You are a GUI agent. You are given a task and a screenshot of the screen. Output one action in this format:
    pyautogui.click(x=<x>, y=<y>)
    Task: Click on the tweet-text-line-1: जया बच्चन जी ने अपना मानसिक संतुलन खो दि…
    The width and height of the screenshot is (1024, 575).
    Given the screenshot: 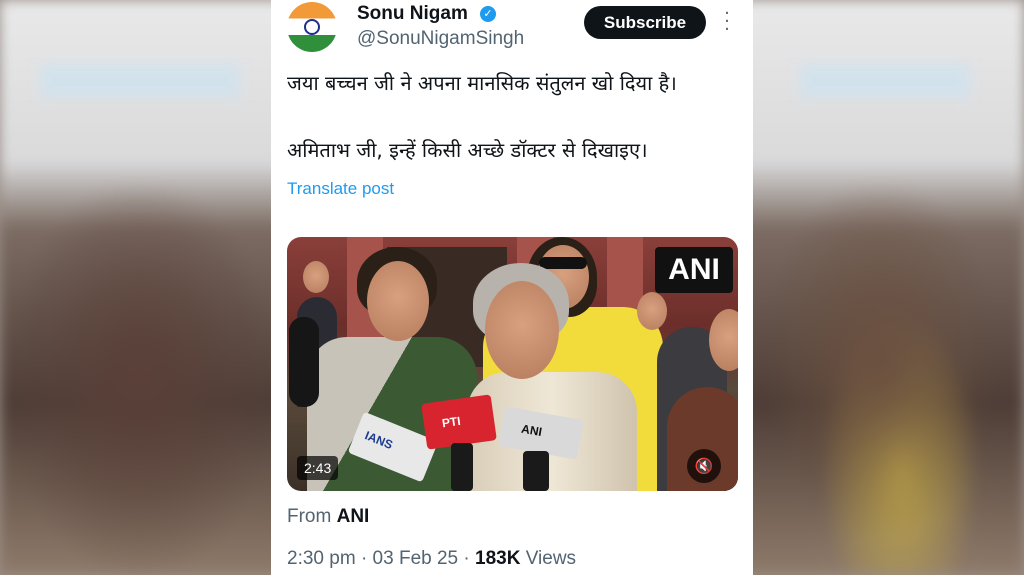 What is the action you would take?
    pyautogui.click(x=482, y=83)
    